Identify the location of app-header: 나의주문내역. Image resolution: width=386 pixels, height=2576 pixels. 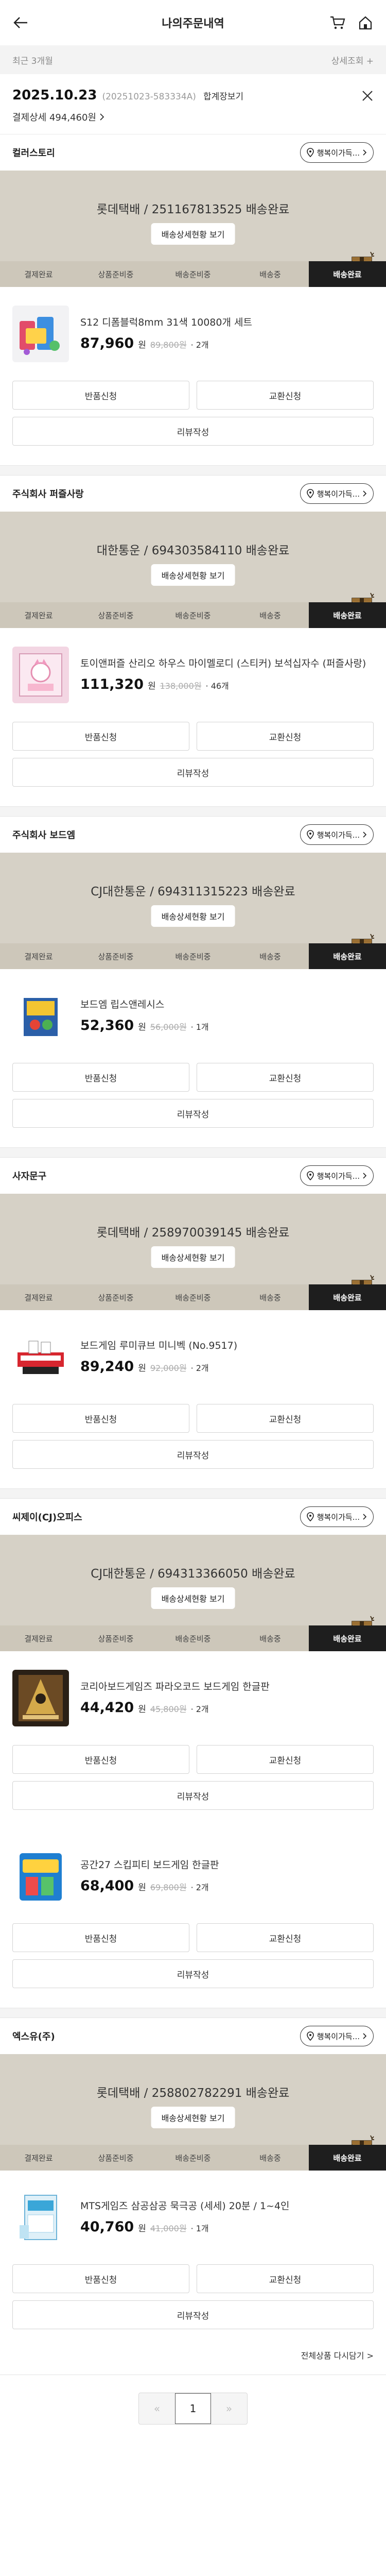
(193, 22).